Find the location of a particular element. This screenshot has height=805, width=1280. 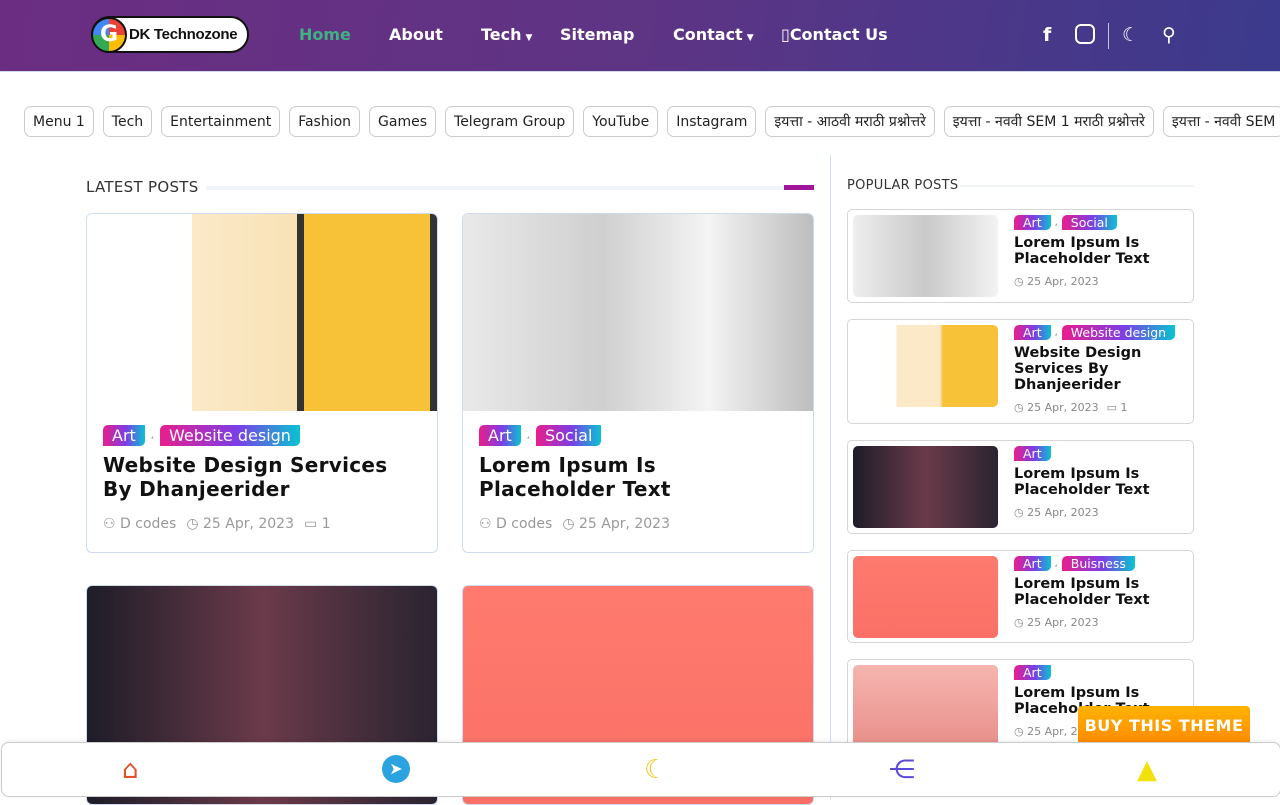

title-accent is located at coordinates (799, 187).